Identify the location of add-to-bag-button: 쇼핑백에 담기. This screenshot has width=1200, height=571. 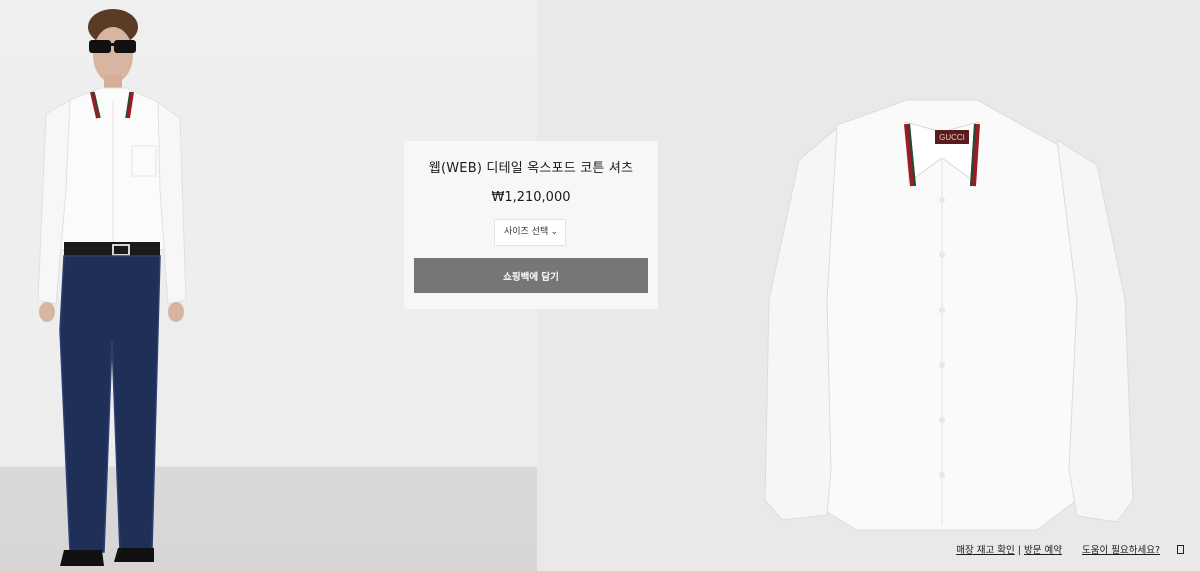
(531, 275).